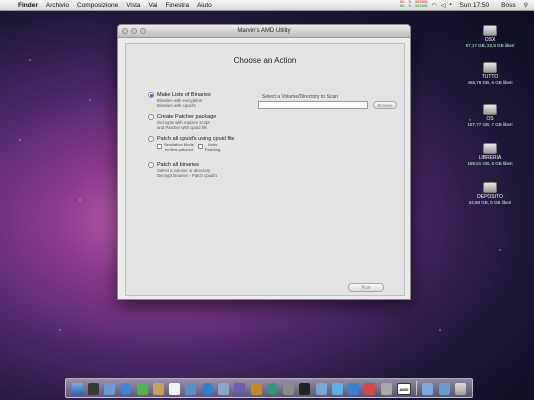  Describe the element at coordinates (490, 193) in the screenshot. I see `drive-deposito: DEPOSITO 24,68 GB, 6 GB liberi` at that location.